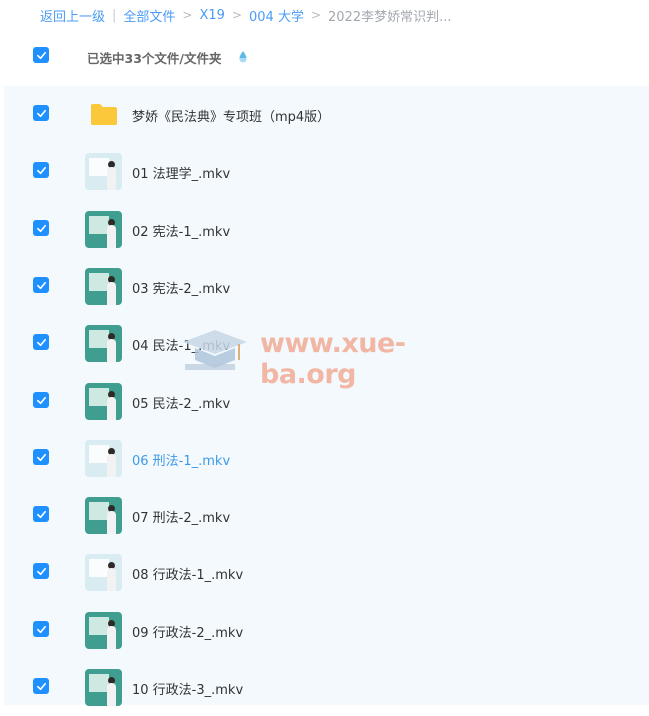 This screenshot has height=716, width=649. What do you see at coordinates (181, 172) in the screenshot?
I see `file-name: 01 法理学_.mkv` at bounding box center [181, 172].